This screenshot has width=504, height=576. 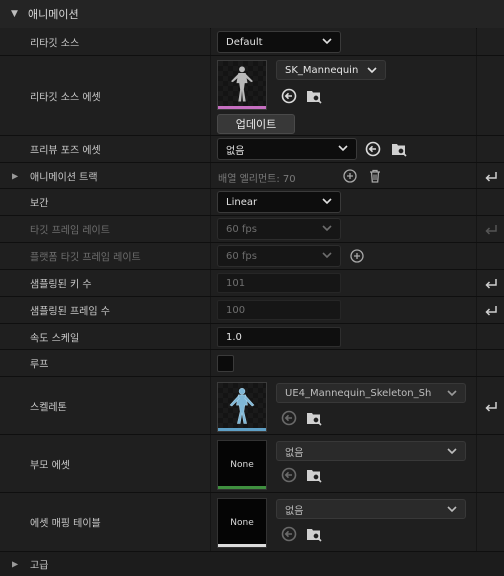 What do you see at coordinates (375, 176) in the screenshot?
I see `delete-all-icon` at bounding box center [375, 176].